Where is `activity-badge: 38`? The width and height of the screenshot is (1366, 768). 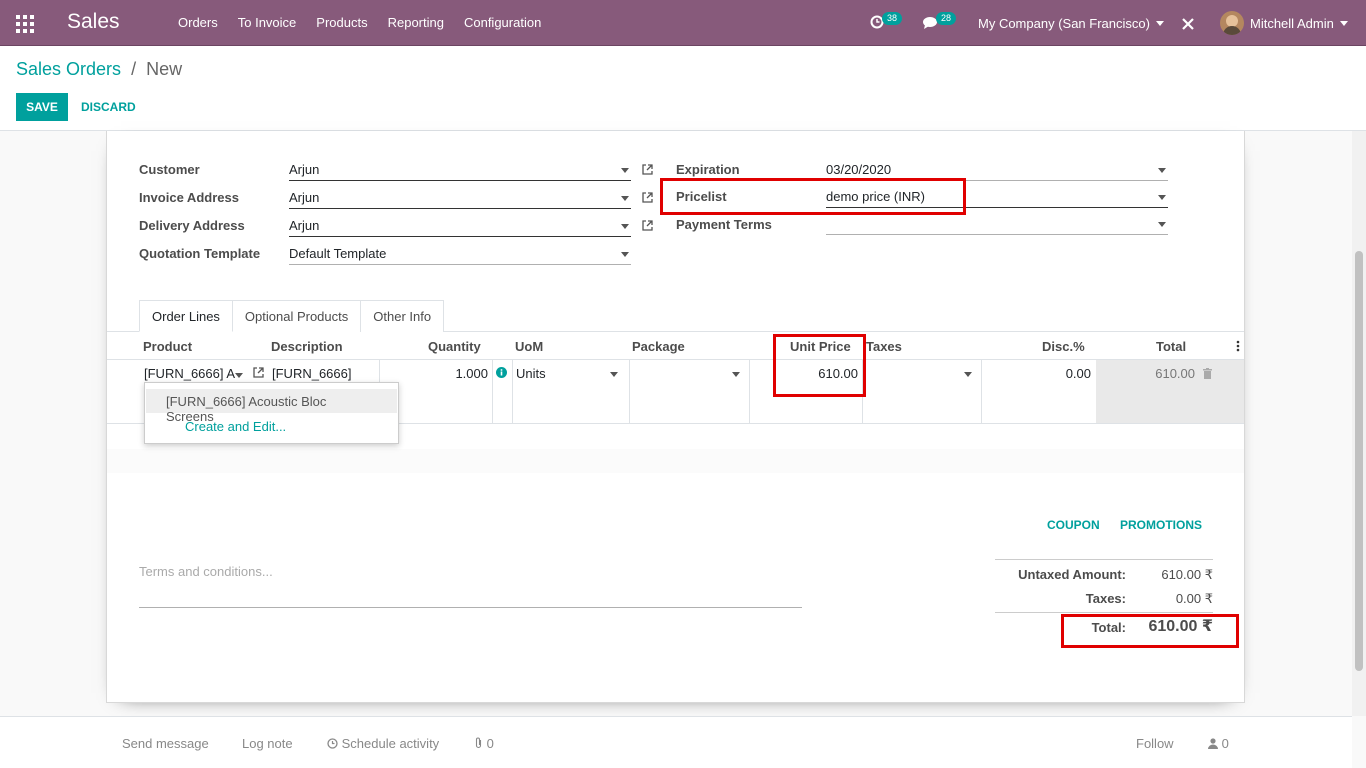 activity-badge: 38 is located at coordinates (892, 18).